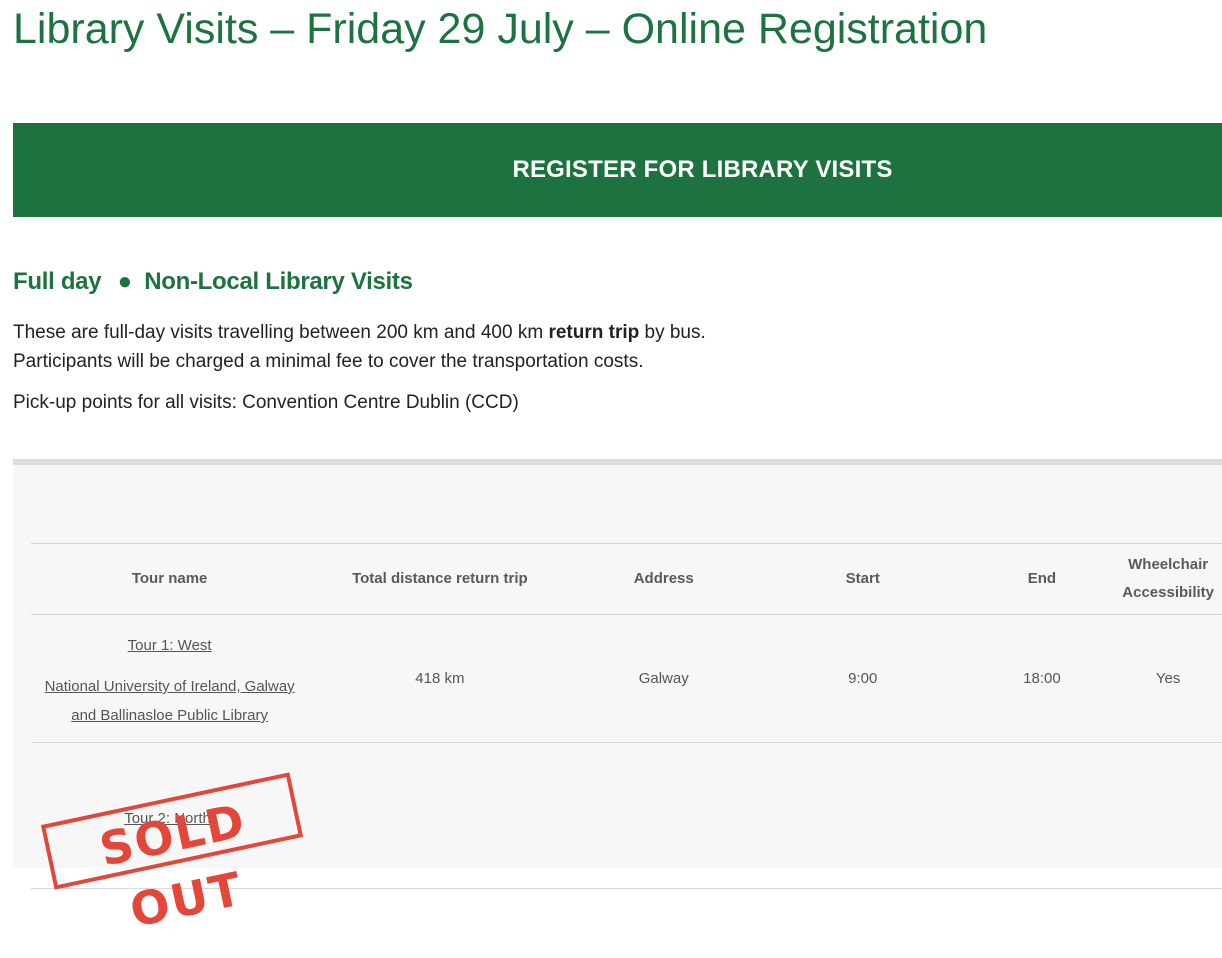  Describe the element at coordinates (278, 281) in the screenshot. I see `section-heading-part2: Non-Local Library Visits` at that location.